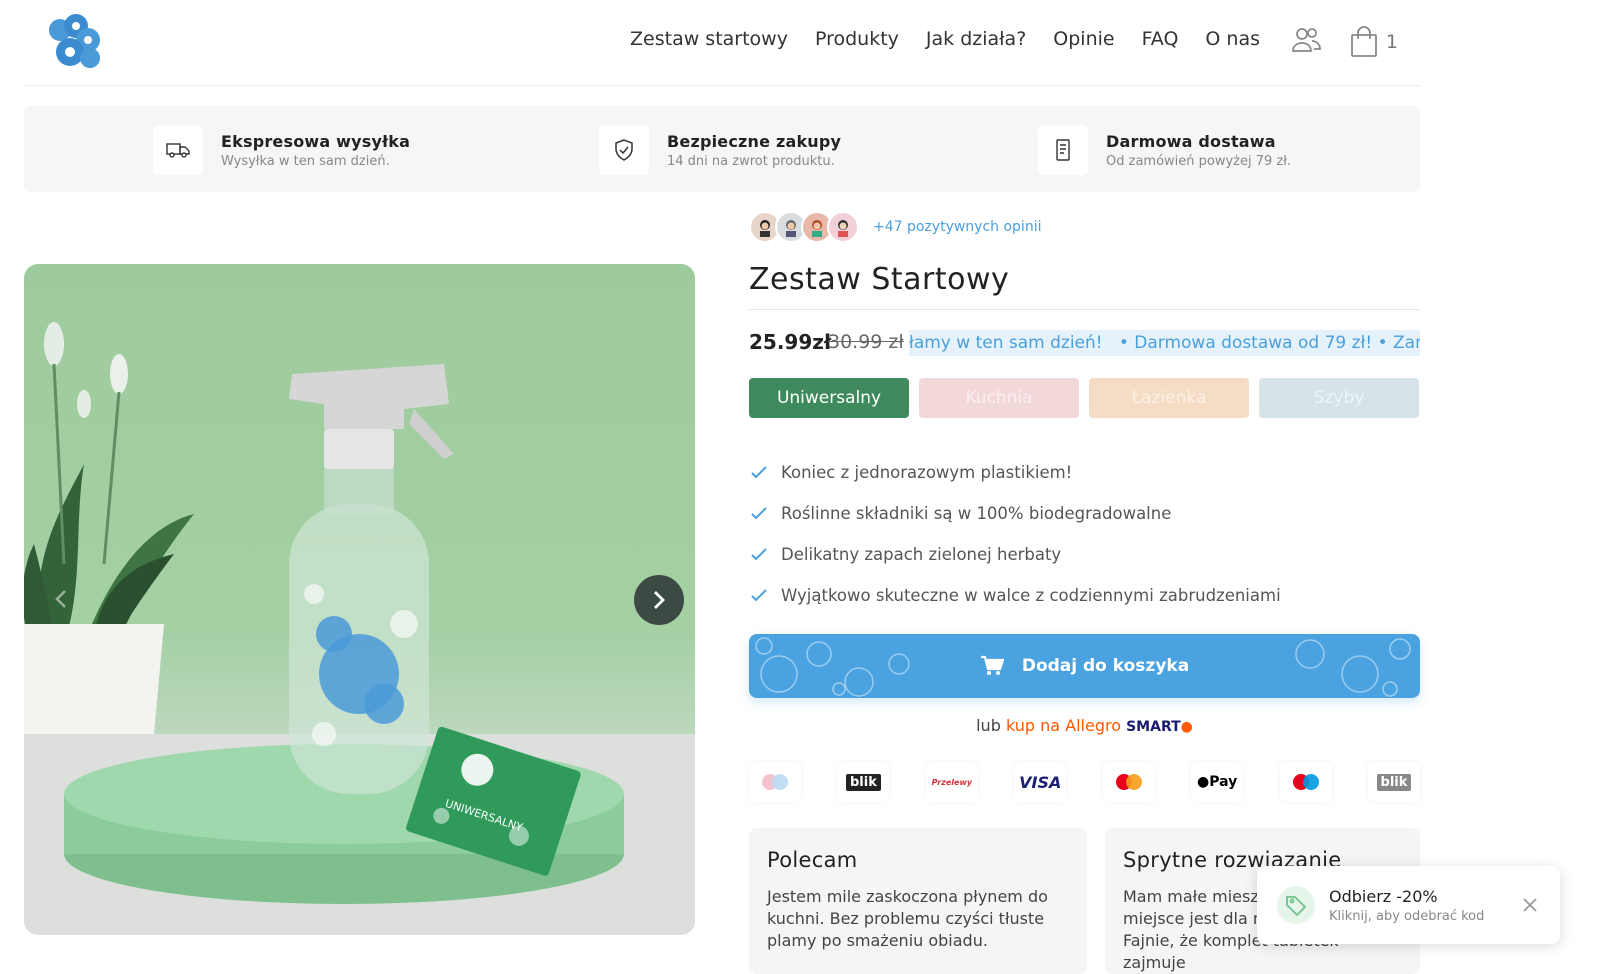 This screenshot has width=1600, height=974. What do you see at coordinates (843, 227) in the screenshot?
I see `avatar` at bounding box center [843, 227].